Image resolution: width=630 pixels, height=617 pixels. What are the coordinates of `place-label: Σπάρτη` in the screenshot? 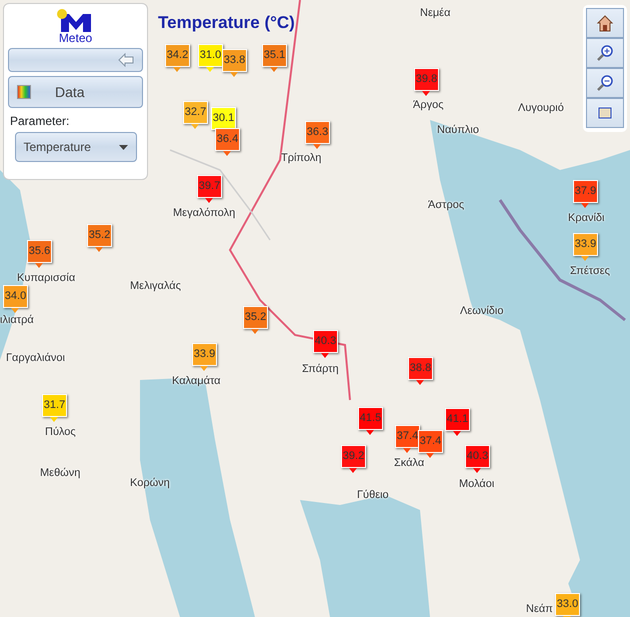 It's located at (320, 369).